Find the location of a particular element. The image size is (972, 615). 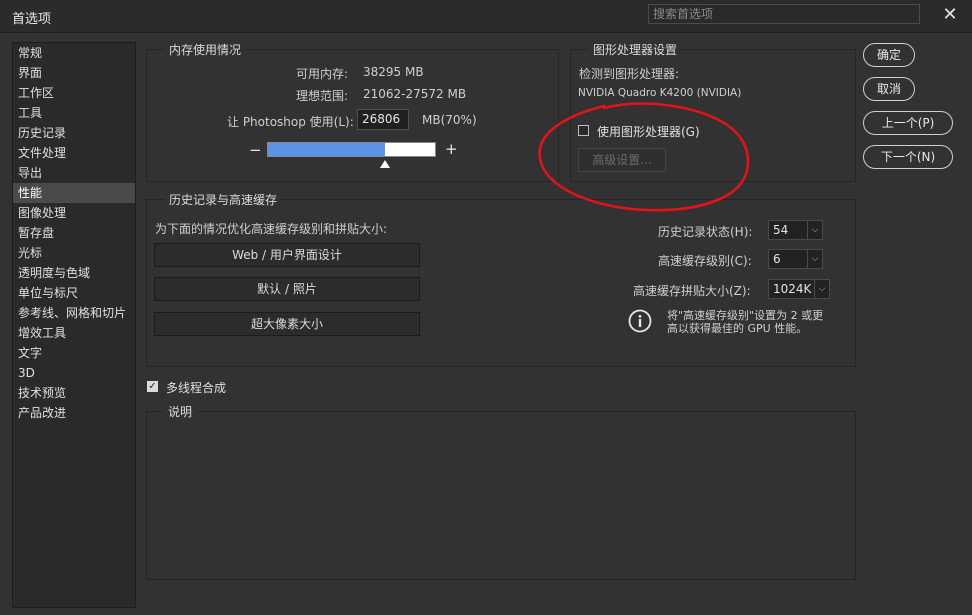

gpu-note-line2: 高以获得最佳的 GPU 性能。 is located at coordinates (737, 328).